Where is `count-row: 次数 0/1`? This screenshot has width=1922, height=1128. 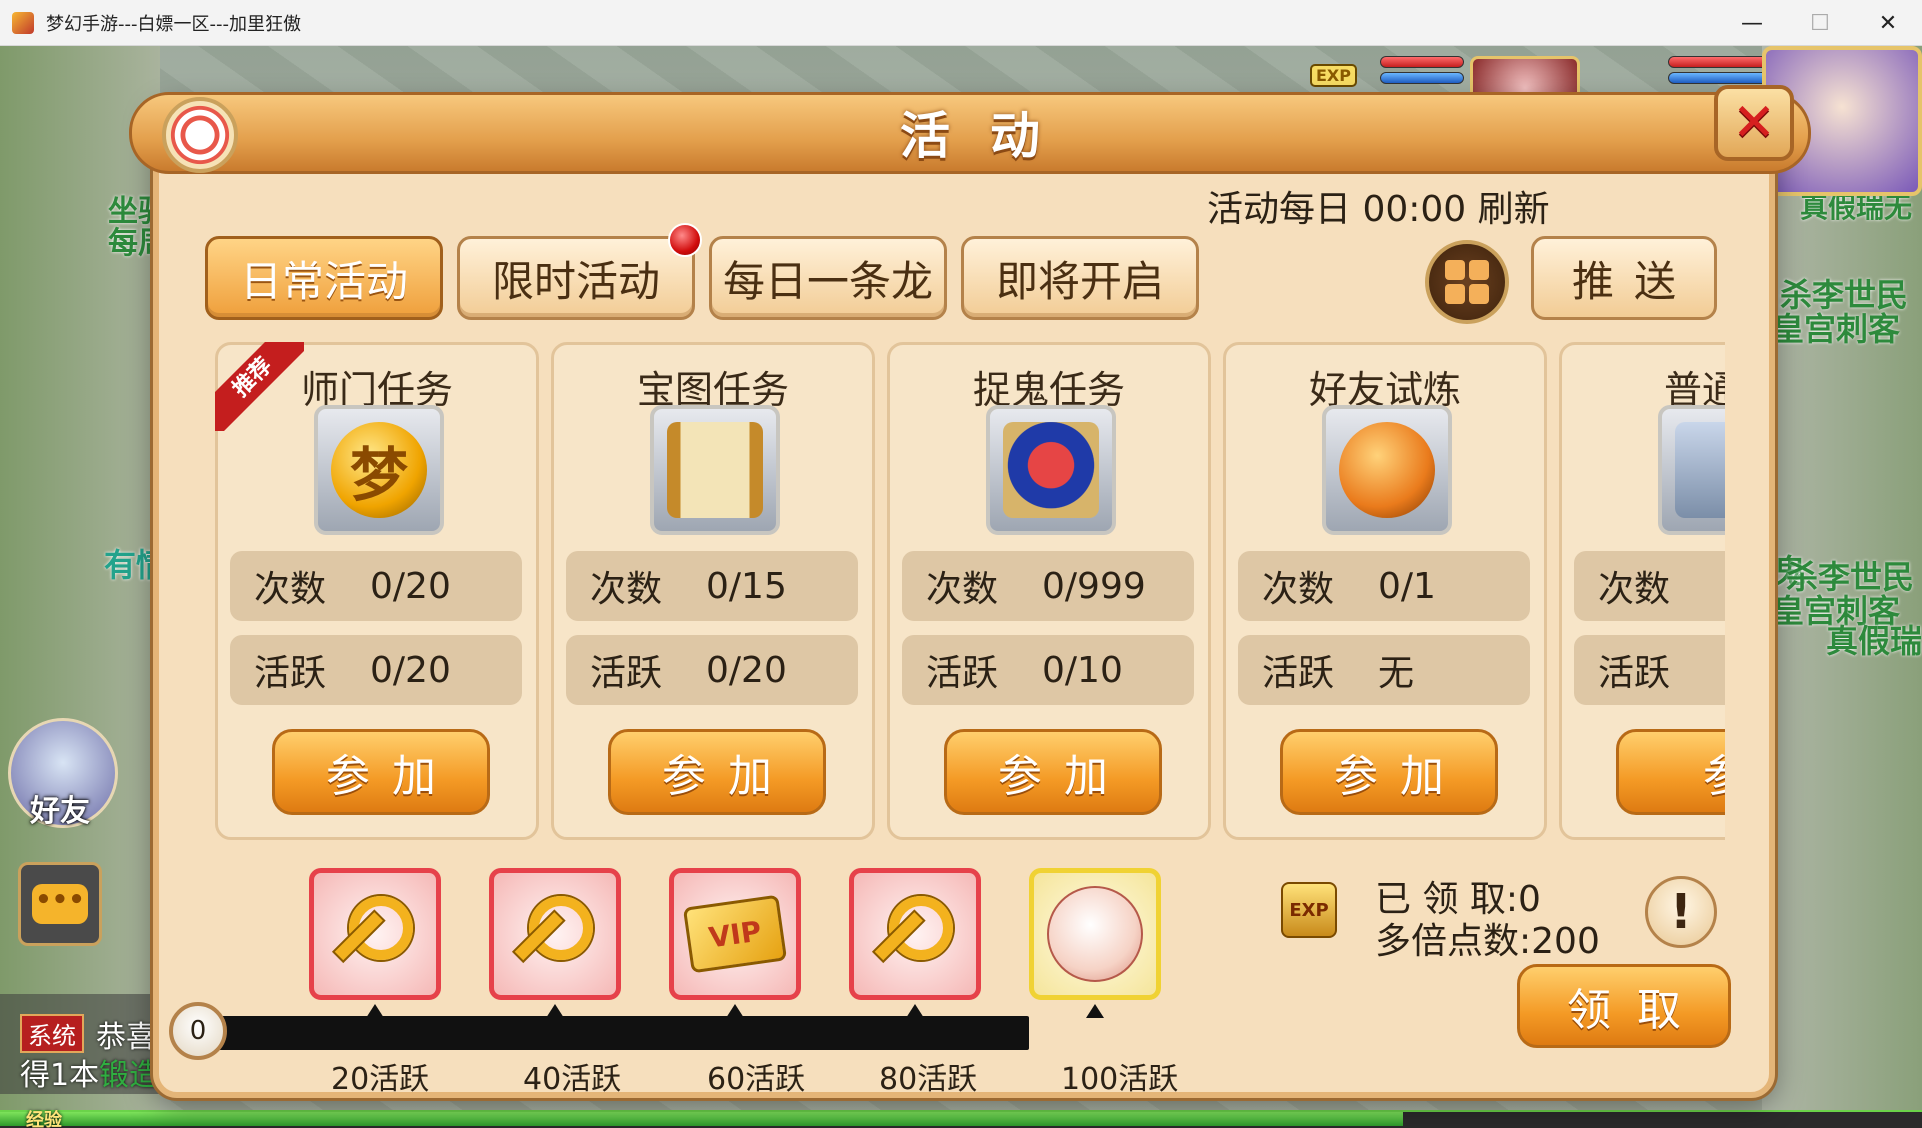 count-row: 次数 0/1 is located at coordinates (1384, 586).